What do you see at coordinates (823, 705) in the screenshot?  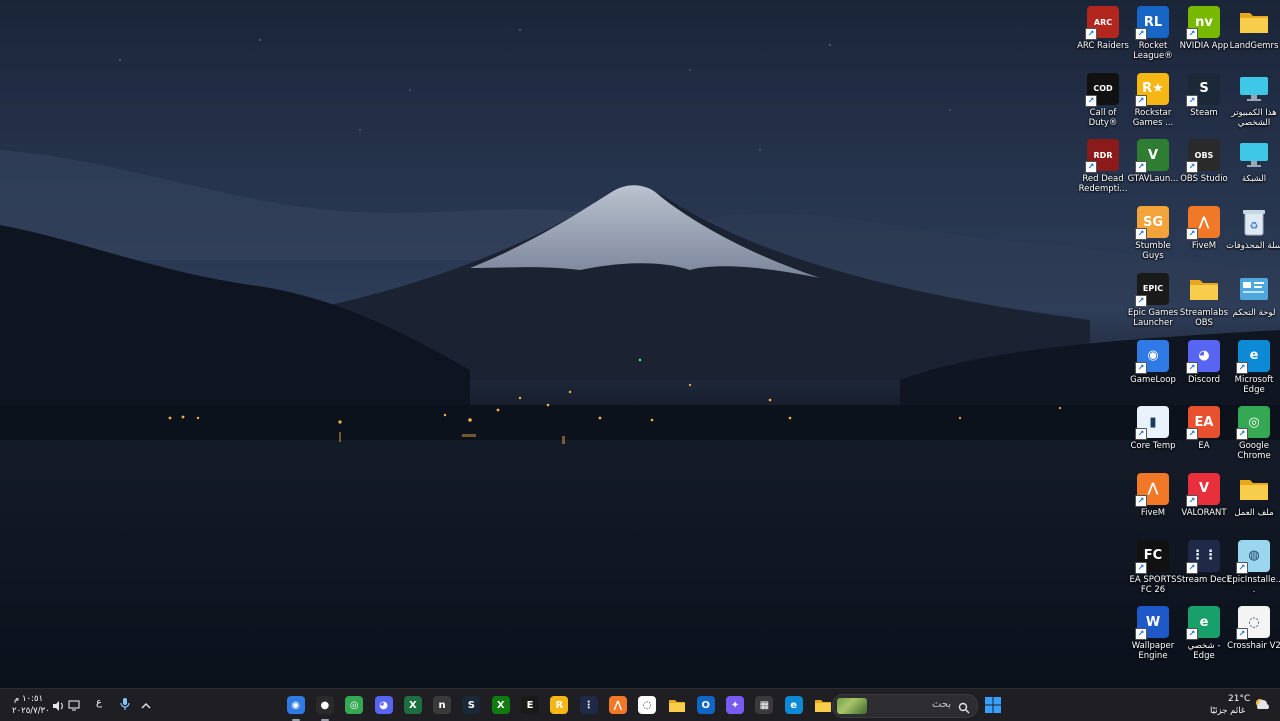 I see `taskbar-file-explorer` at bounding box center [823, 705].